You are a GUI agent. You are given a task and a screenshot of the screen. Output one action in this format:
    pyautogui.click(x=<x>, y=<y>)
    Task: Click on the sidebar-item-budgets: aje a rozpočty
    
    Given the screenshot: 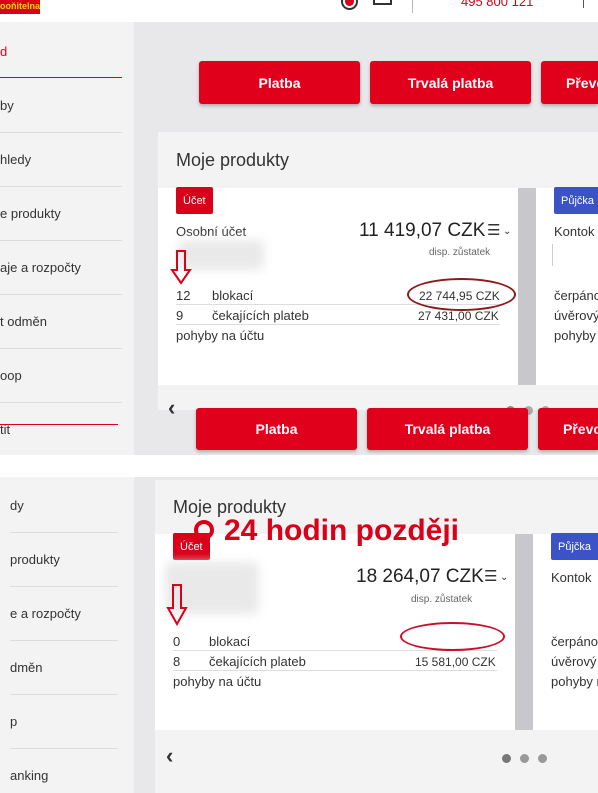 What is the action you would take?
    pyautogui.click(x=40, y=268)
    